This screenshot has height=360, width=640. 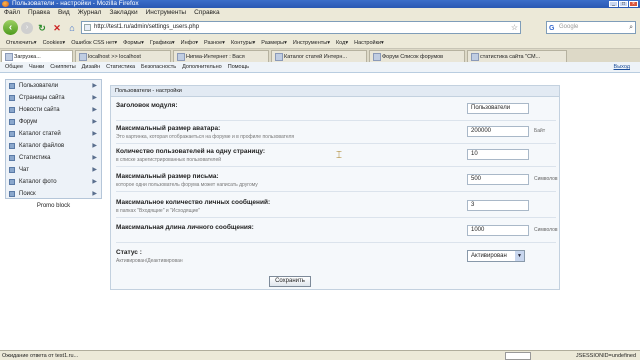 I want to click on users-per-page-input: 10, so click(x=498, y=154).